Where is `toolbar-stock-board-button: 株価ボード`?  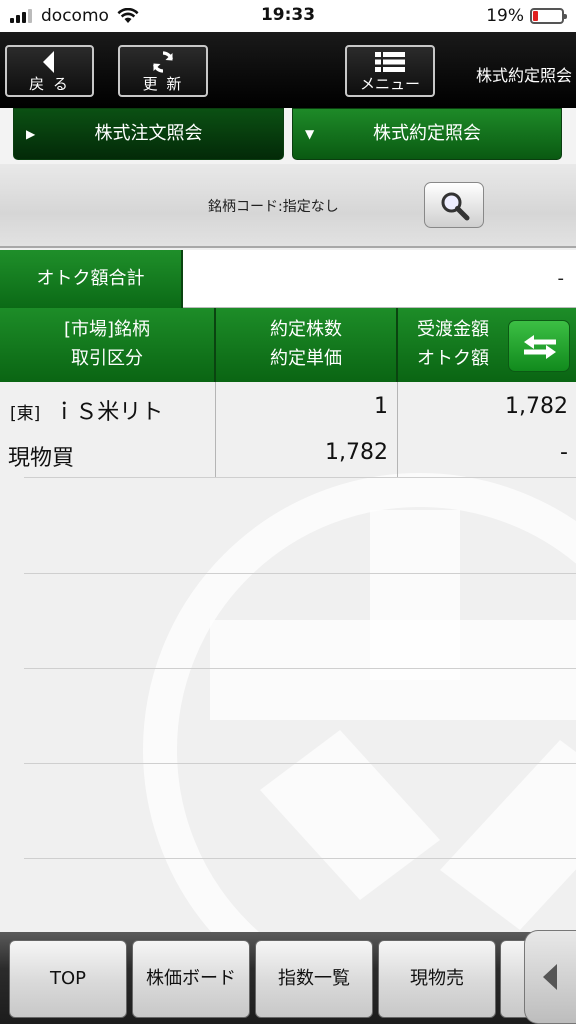
toolbar-stock-board-button: 株価ボード is located at coordinates (191, 979).